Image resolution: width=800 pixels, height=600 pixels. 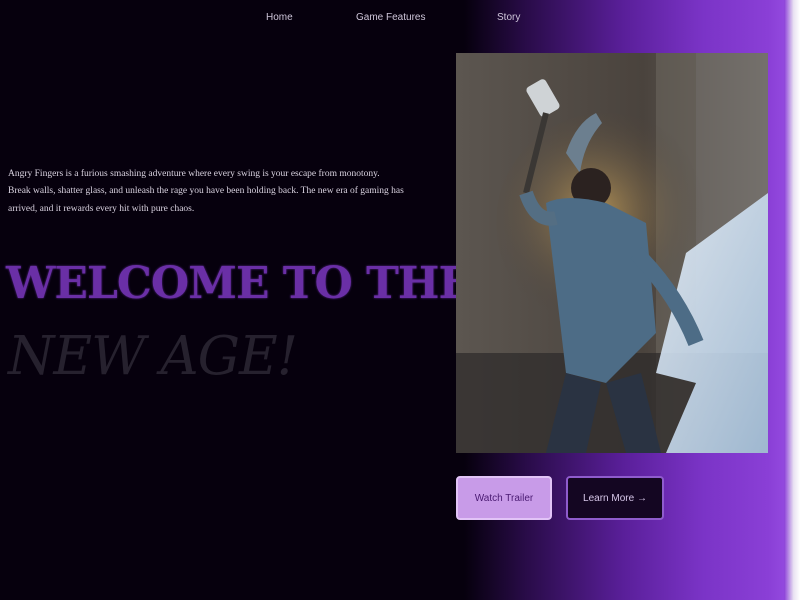 I want to click on top-navigation: Home Game Features Story, so click(x=400, y=19).